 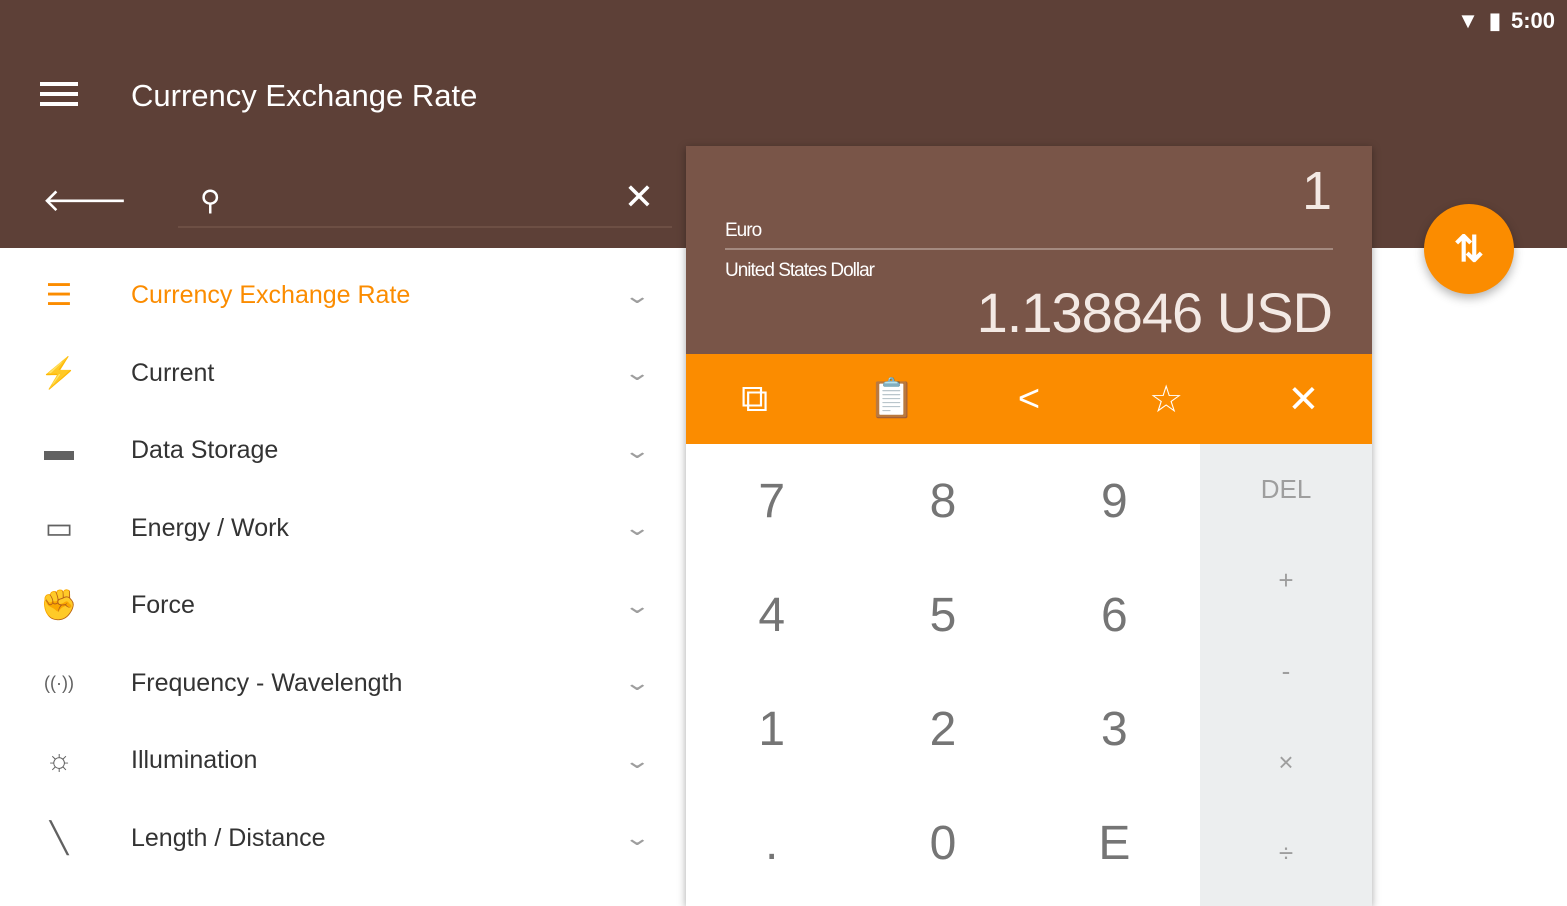 I want to click on operator-key: +, so click(x=1286, y=580).